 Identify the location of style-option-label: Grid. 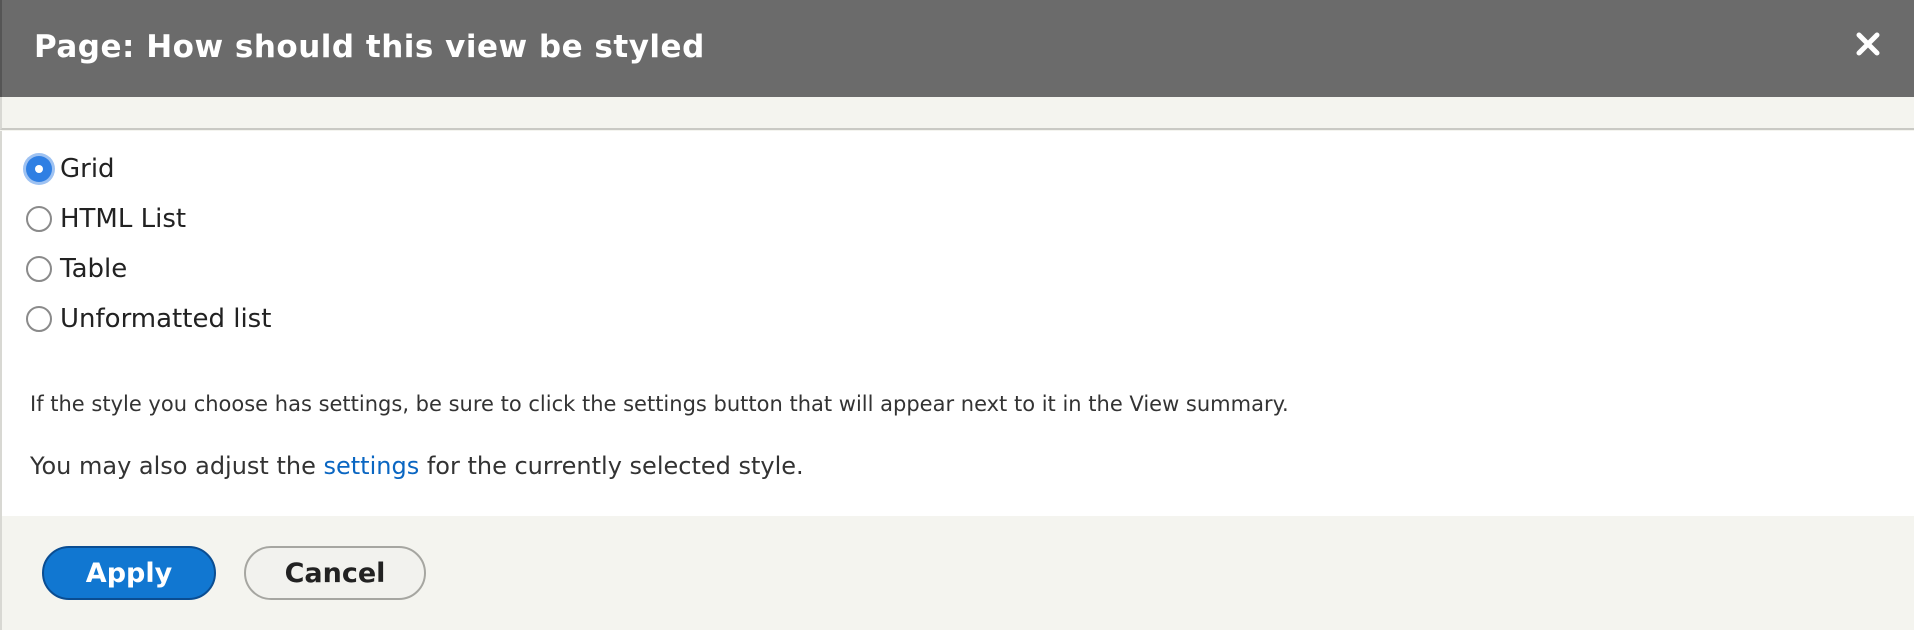
(87, 169).